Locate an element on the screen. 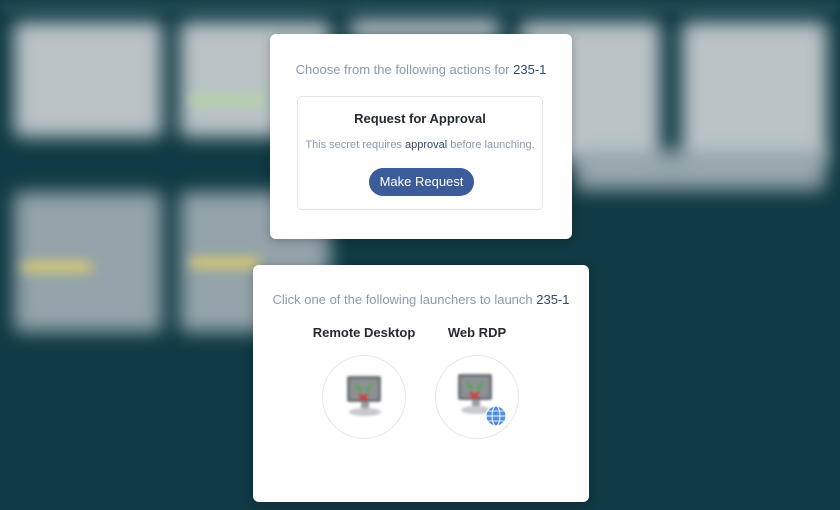 This screenshot has height=510, width=840. launcher-web-rdp: Web RDP is located at coordinates (477, 382).